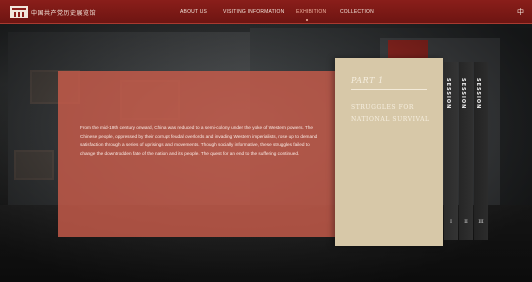 The image size is (532, 282). What do you see at coordinates (389, 152) in the screenshot?
I see `part-card: PART 1 STRUGGLES FOR NATIONAL SURVIVAL` at bounding box center [389, 152].